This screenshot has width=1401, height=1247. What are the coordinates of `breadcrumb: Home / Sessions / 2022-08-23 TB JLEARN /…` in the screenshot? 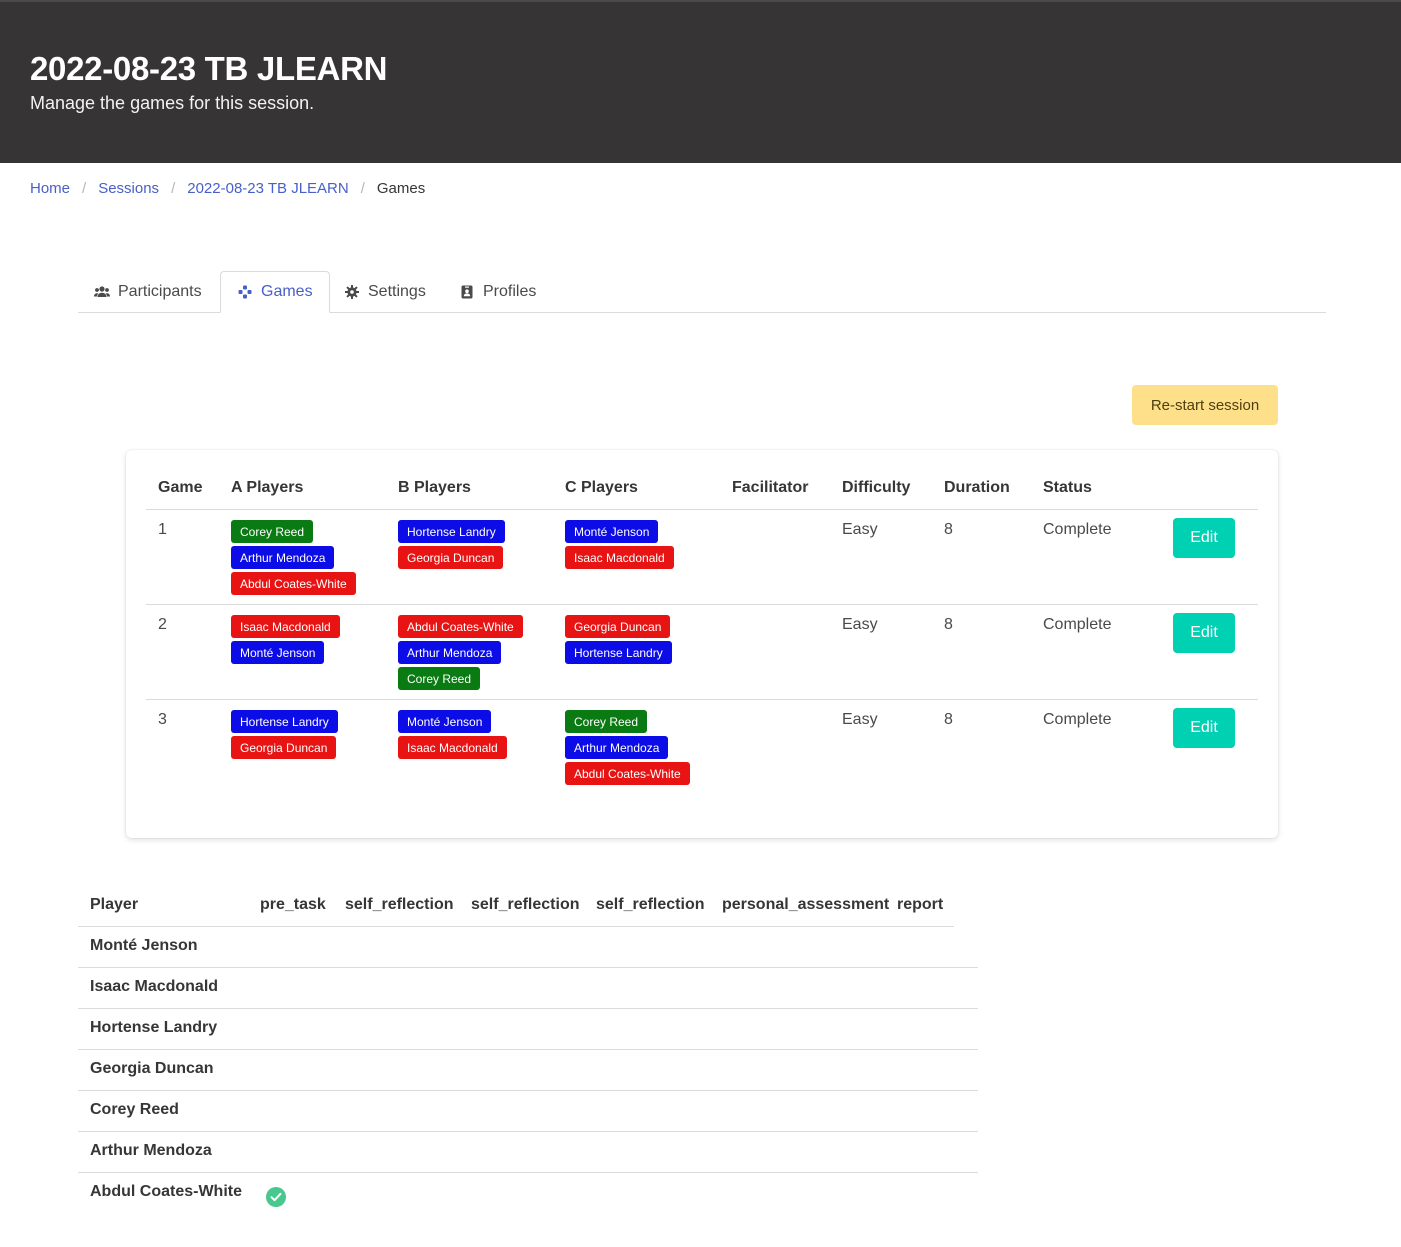 It's located at (227, 188).